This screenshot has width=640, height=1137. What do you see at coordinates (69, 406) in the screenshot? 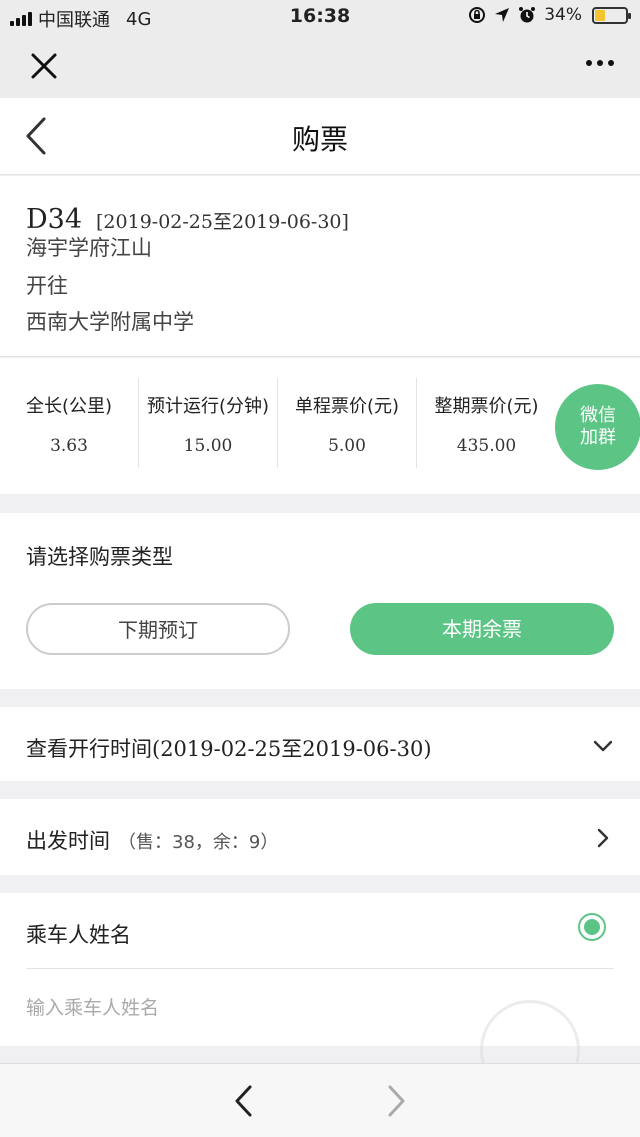
I see `stat-label: 全长(公里)` at bounding box center [69, 406].